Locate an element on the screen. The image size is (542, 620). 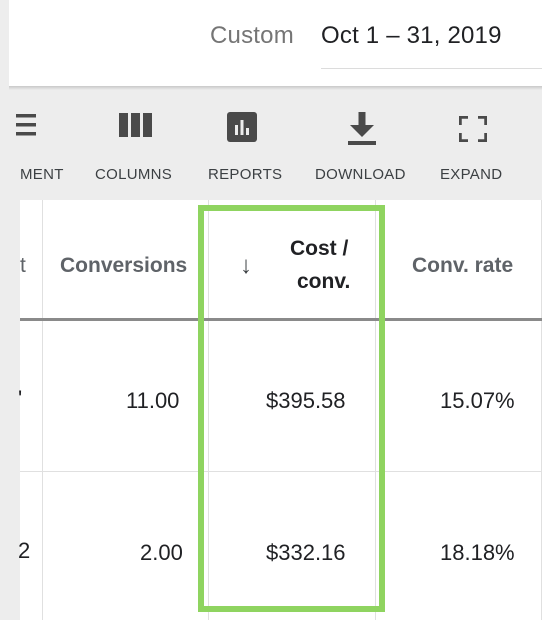
segment-icon is located at coordinates (29, 127).